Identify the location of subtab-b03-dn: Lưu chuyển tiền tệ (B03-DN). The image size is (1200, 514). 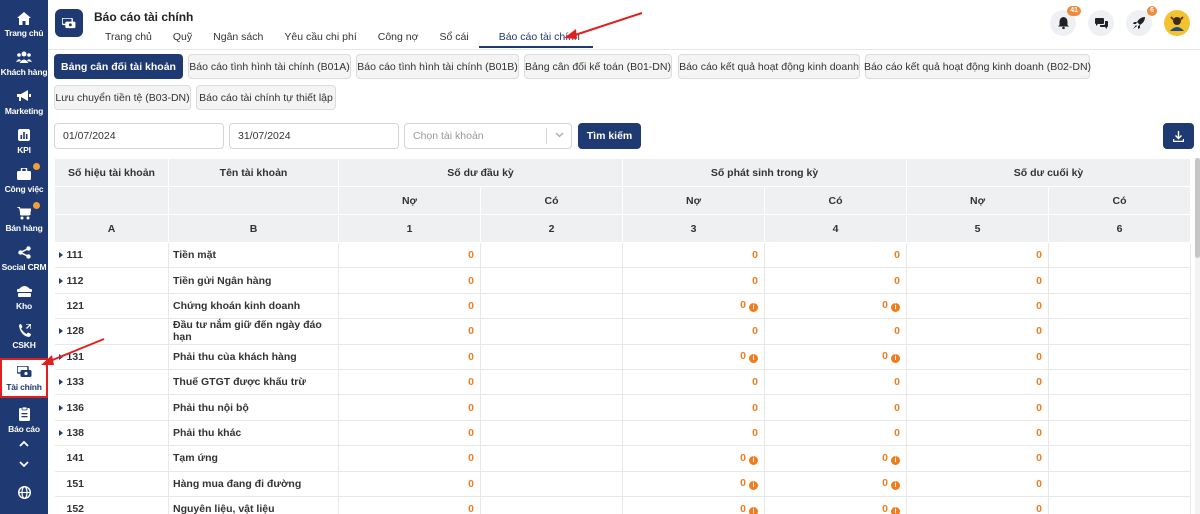
(122, 97).